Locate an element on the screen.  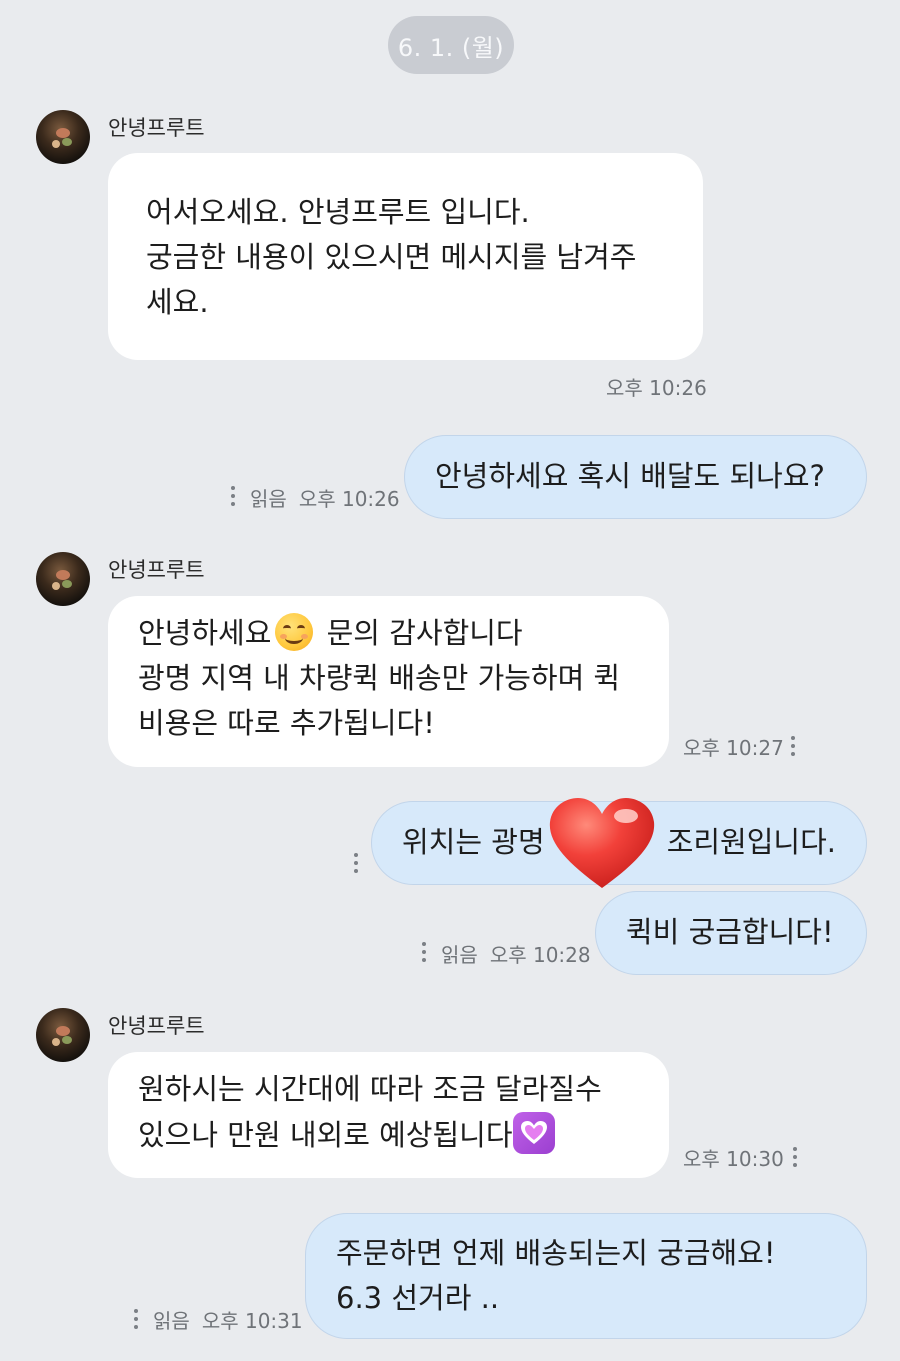
message-text: 안녕하세요 is located at coordinates (205, 633).